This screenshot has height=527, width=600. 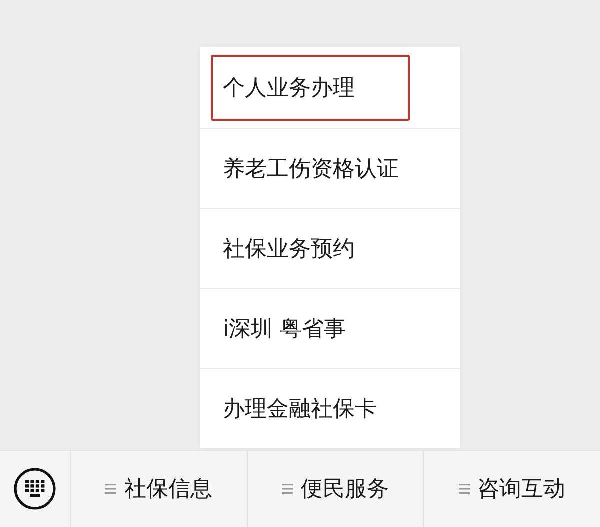 I want to click on menu-item: 办理金融社保卡, so click(x=310, y=409).